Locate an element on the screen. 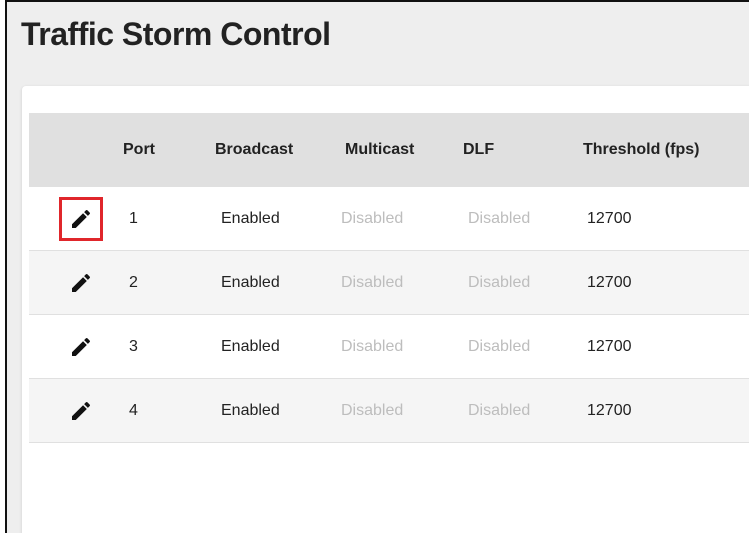  table-row: 1 Enabled Disabled Disabled 12700 is located at coordinates (389, 219).